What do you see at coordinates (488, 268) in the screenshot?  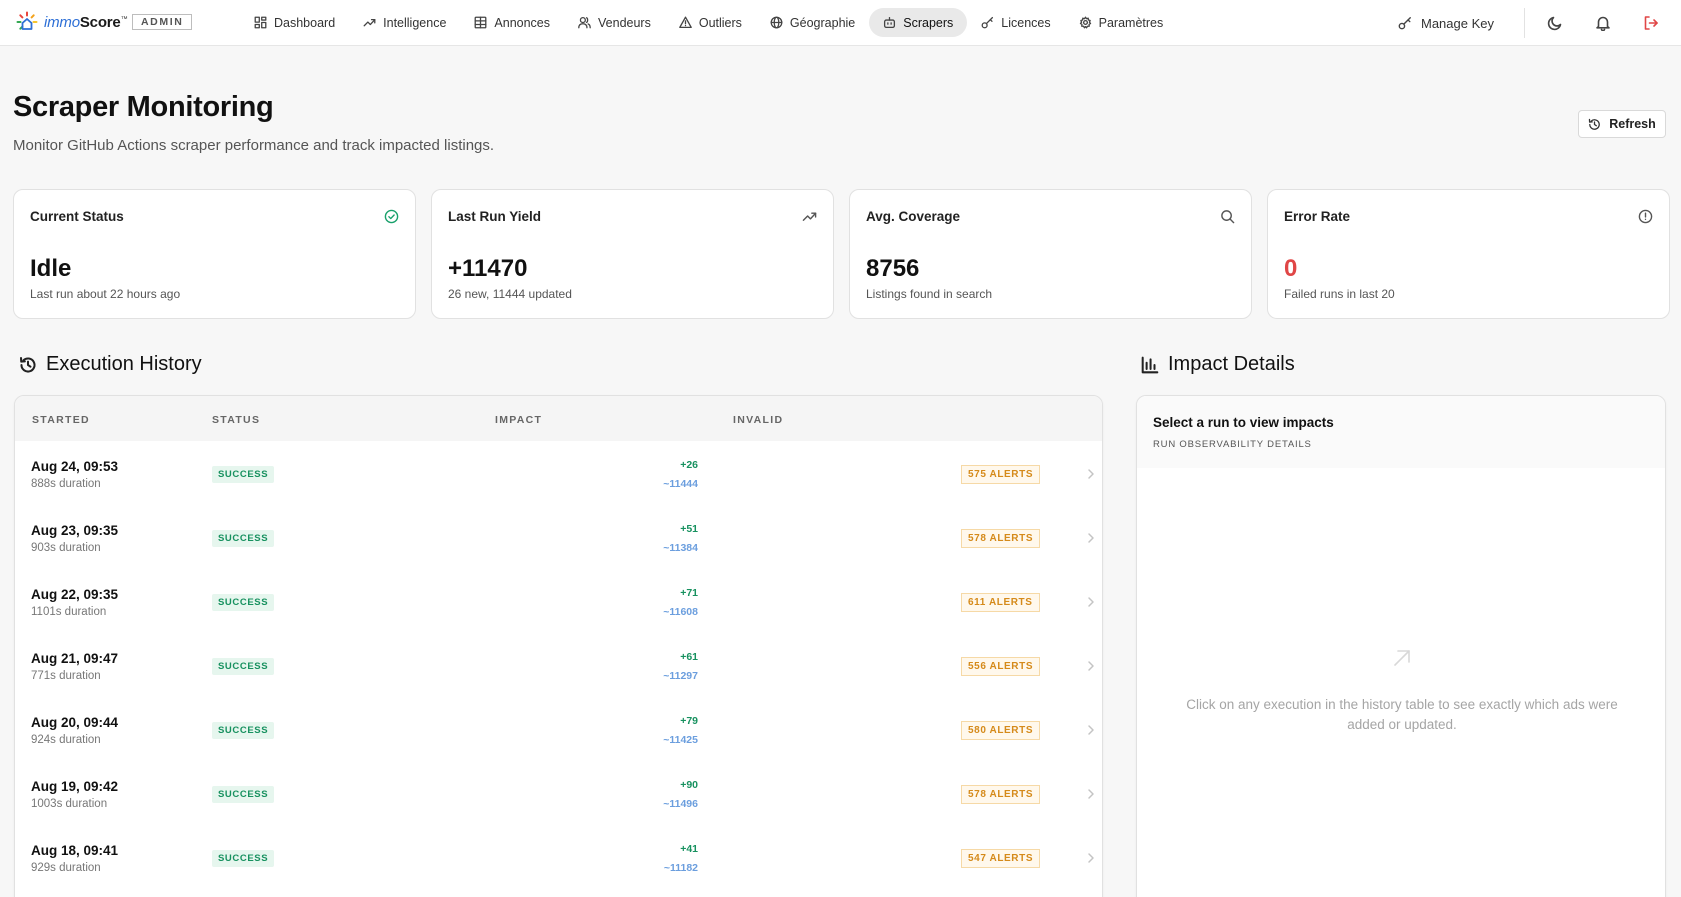 I see `card-value: +11470` at bounding box center [488, 268].